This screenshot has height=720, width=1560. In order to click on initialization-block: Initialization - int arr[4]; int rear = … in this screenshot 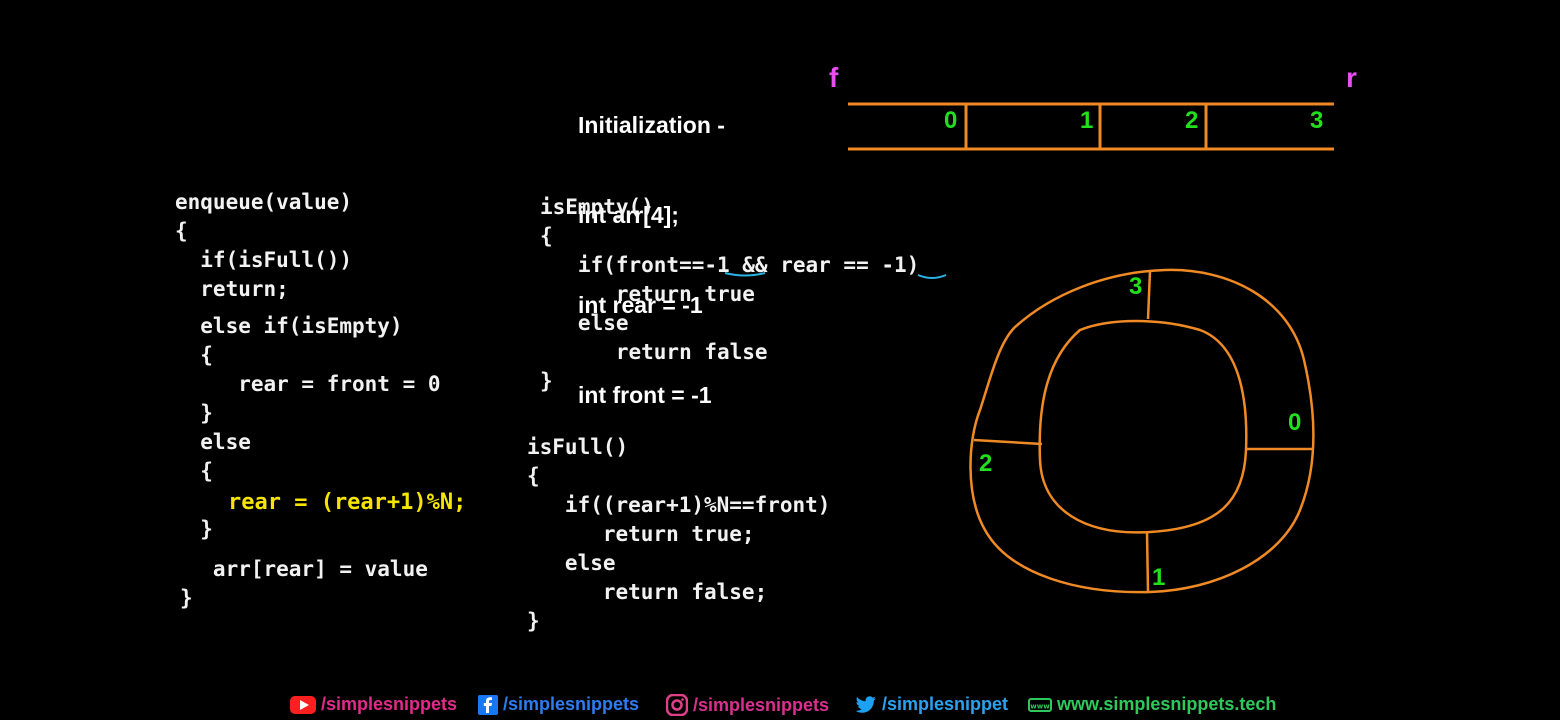, I will do `click(651, 245)`.